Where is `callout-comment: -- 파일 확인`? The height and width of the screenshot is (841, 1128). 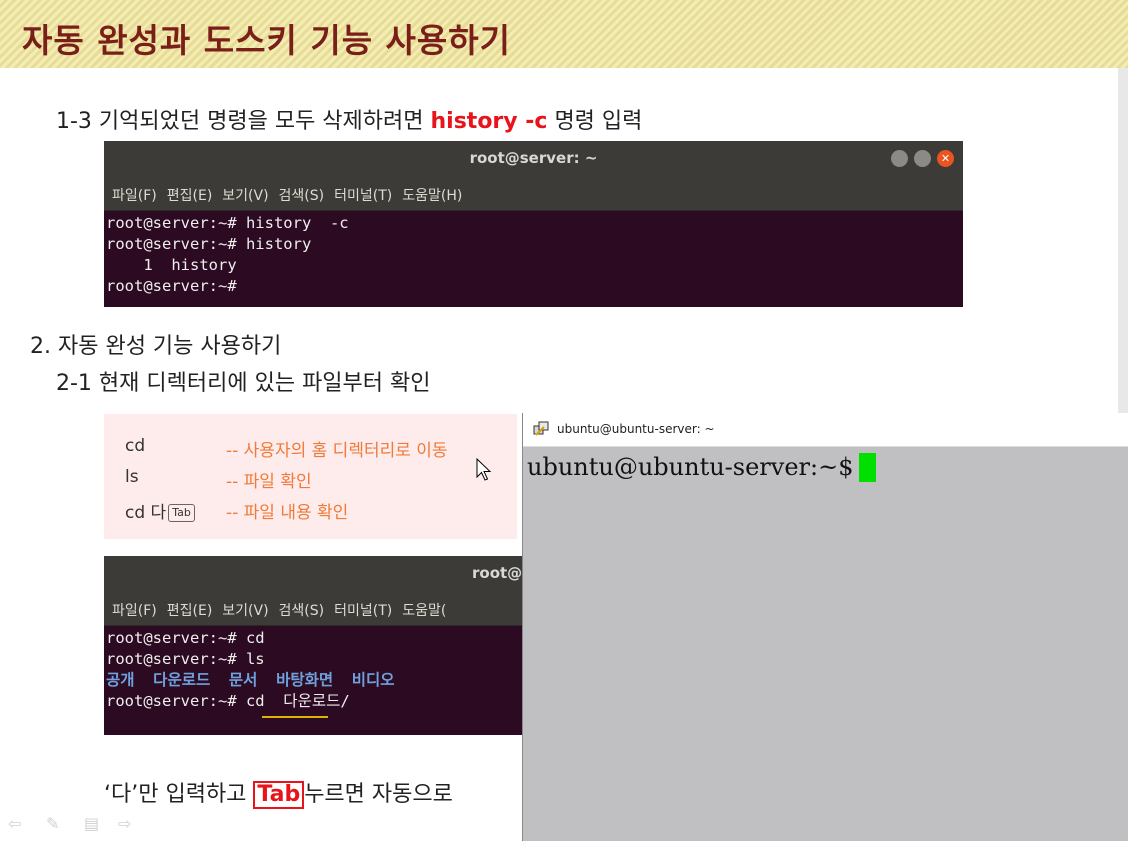 callout-comment: -- 파일 확인 is located at coordinates (269, 482).